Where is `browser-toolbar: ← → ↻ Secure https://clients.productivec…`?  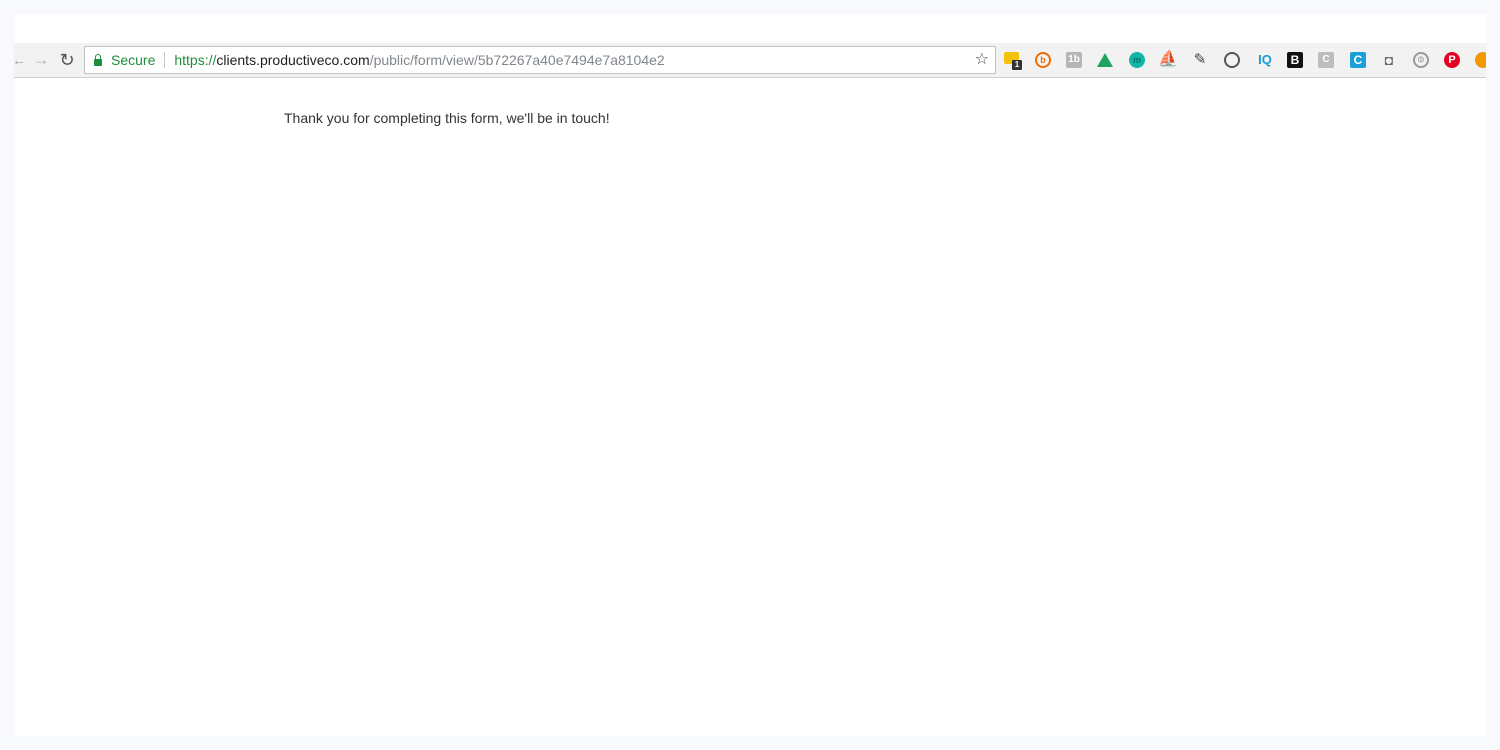
browser-toolbar: ← → ↻ Secure https://clients.productivec… is located at coordinates (750, 60).